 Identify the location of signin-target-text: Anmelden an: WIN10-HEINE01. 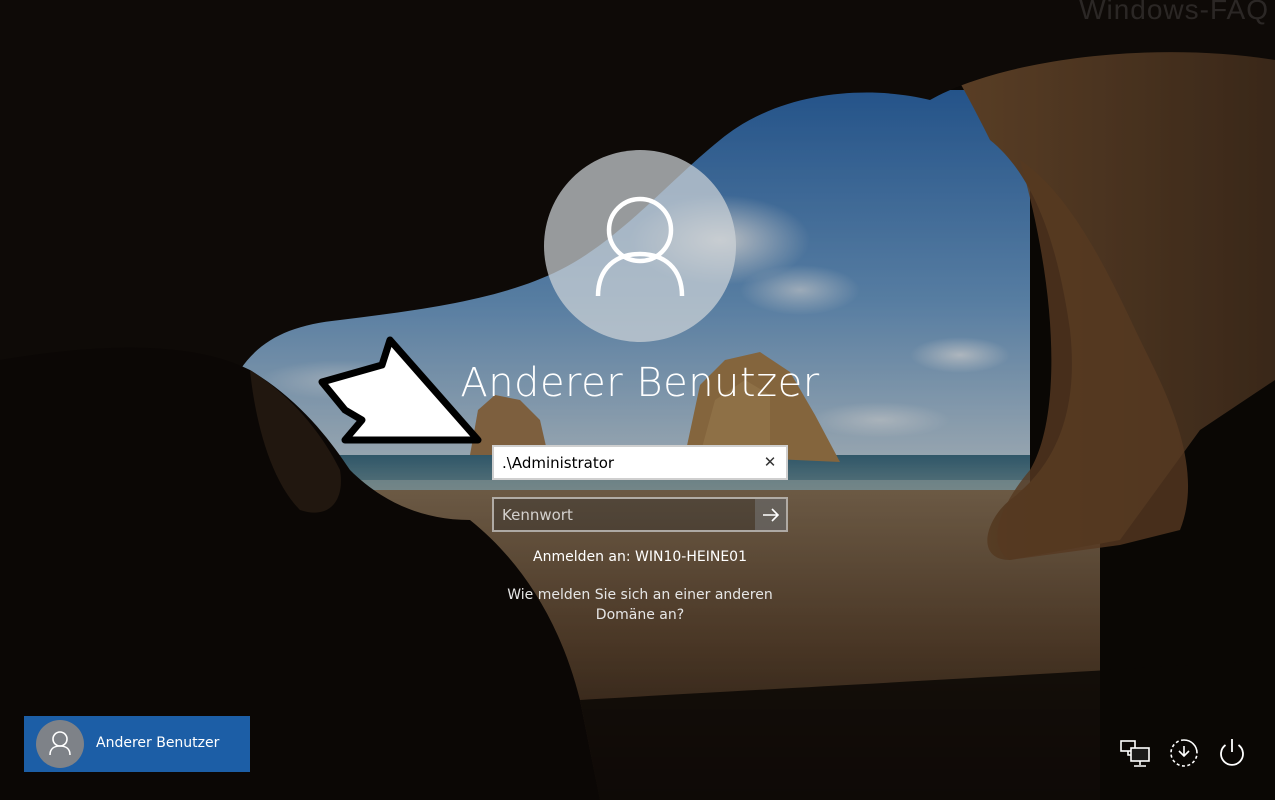
(640, 557).